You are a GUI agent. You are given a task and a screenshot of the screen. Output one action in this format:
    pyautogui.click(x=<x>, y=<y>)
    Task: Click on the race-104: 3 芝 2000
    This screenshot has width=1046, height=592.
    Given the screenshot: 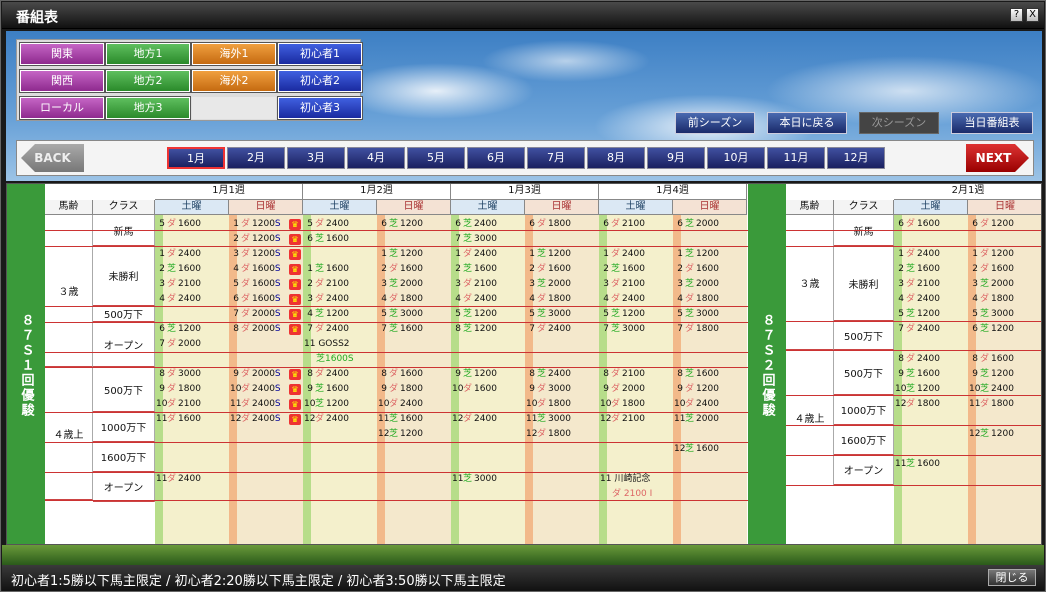 What is the action you would take?
    pyautogui.click(x=991, y=284)
    